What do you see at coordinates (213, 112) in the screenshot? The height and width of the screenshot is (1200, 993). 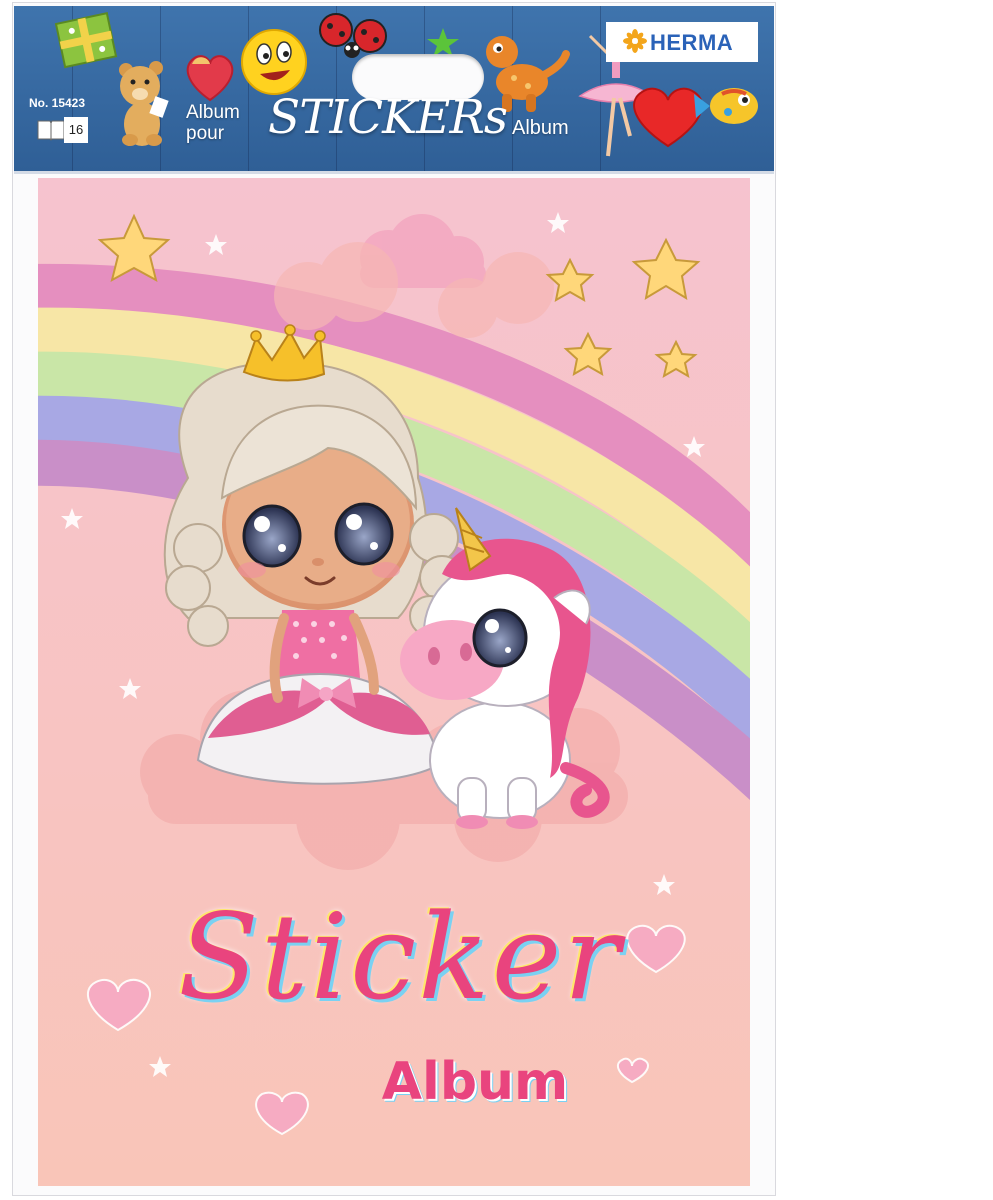 I see `title-line-1: Album` at bounding box center [213, 112].